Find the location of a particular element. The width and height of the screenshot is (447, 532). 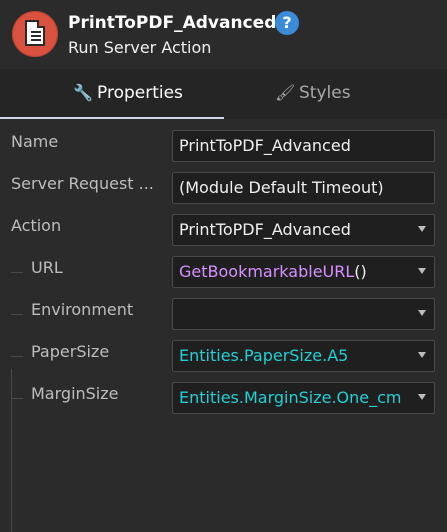

paintbrush-icon: 🖌 is located at coordinates (285, 92).